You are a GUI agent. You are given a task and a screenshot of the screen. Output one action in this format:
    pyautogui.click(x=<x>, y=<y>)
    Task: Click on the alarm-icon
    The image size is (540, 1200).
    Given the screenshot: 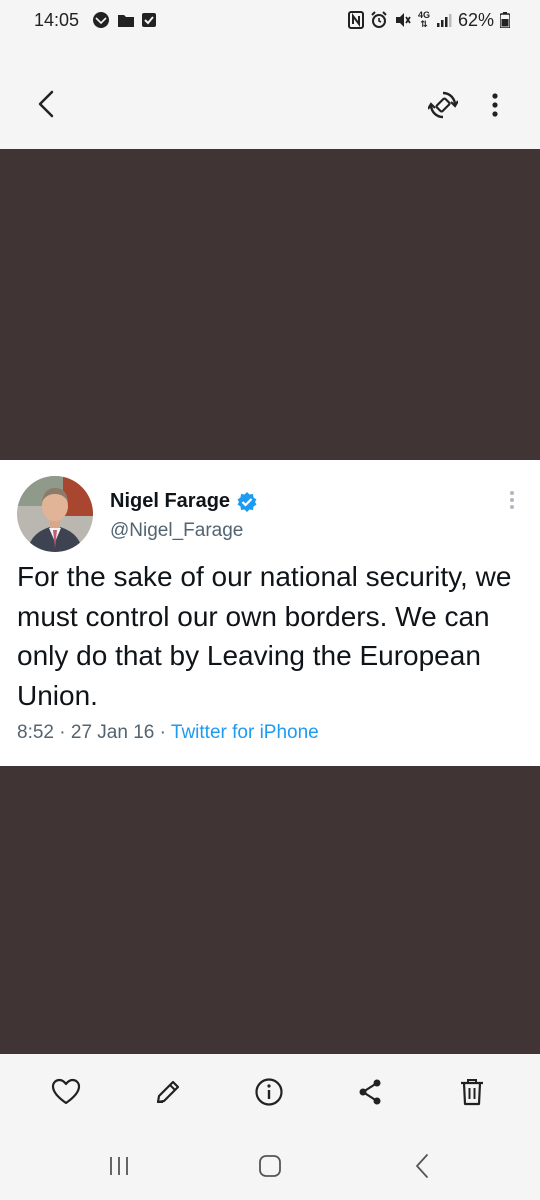 What is the action you would take?
    pyautogui.click(x=379, y=20)
    